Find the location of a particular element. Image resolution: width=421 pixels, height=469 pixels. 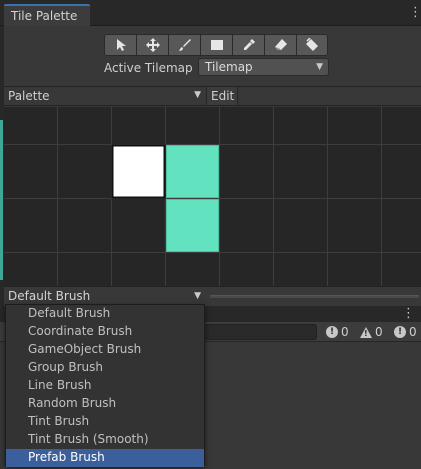

box-fill-tool-button is located at coordinates (216, 45).